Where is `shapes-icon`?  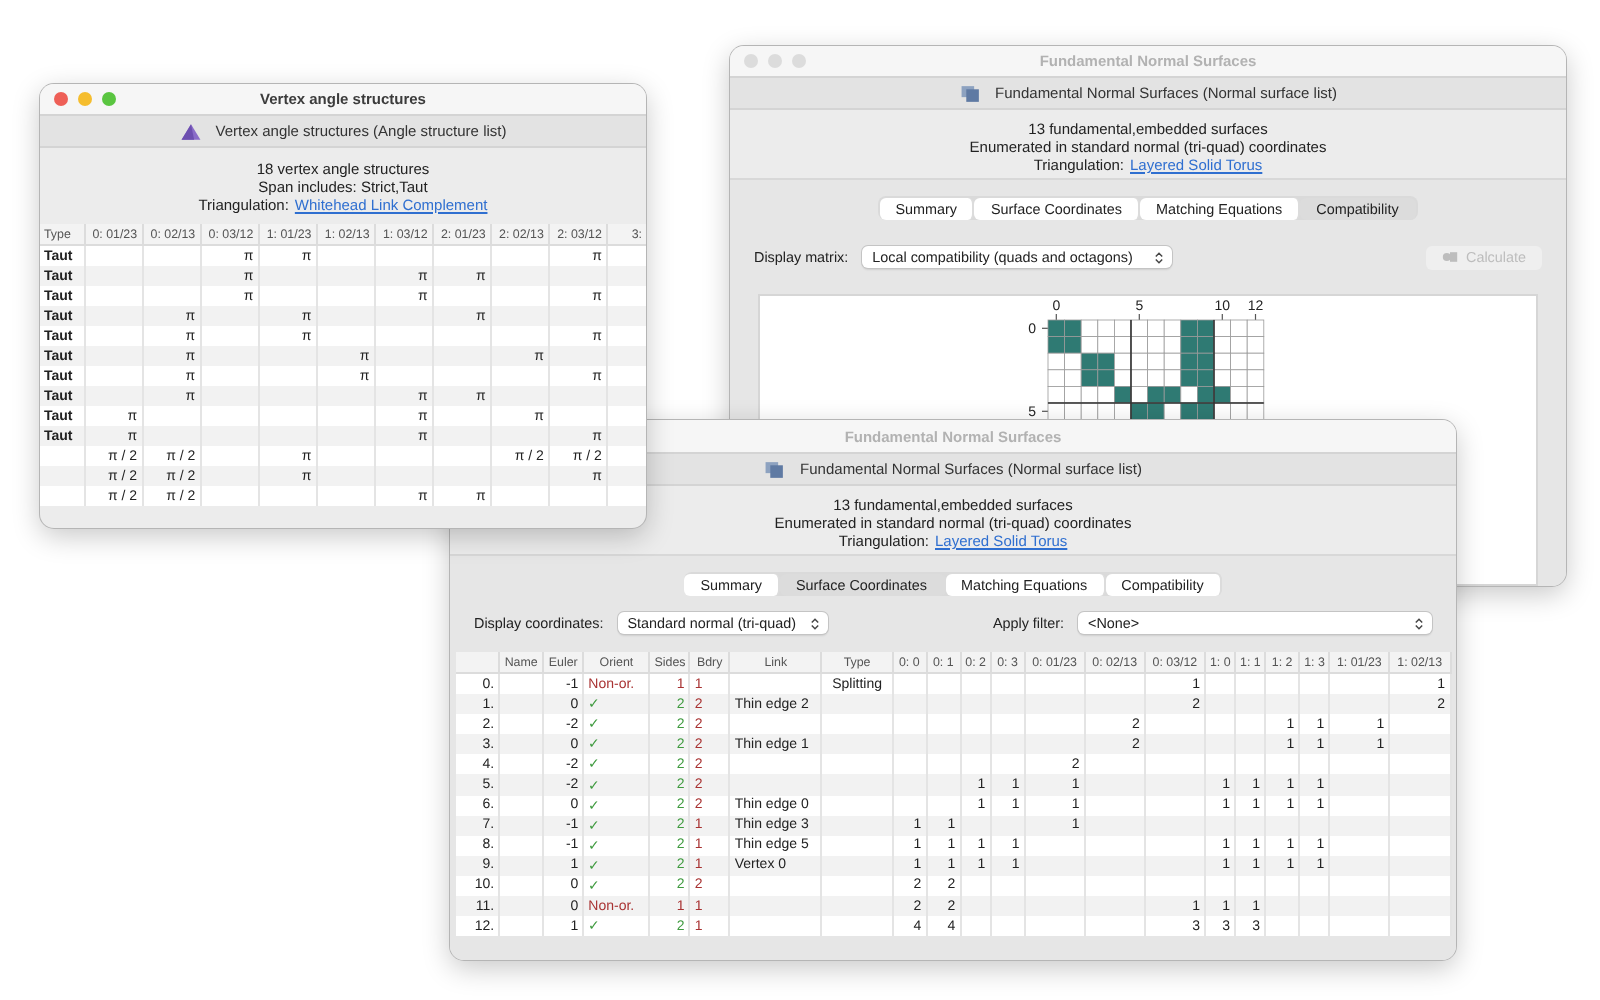
shapes-icon is located at coordinates (1450, 257).